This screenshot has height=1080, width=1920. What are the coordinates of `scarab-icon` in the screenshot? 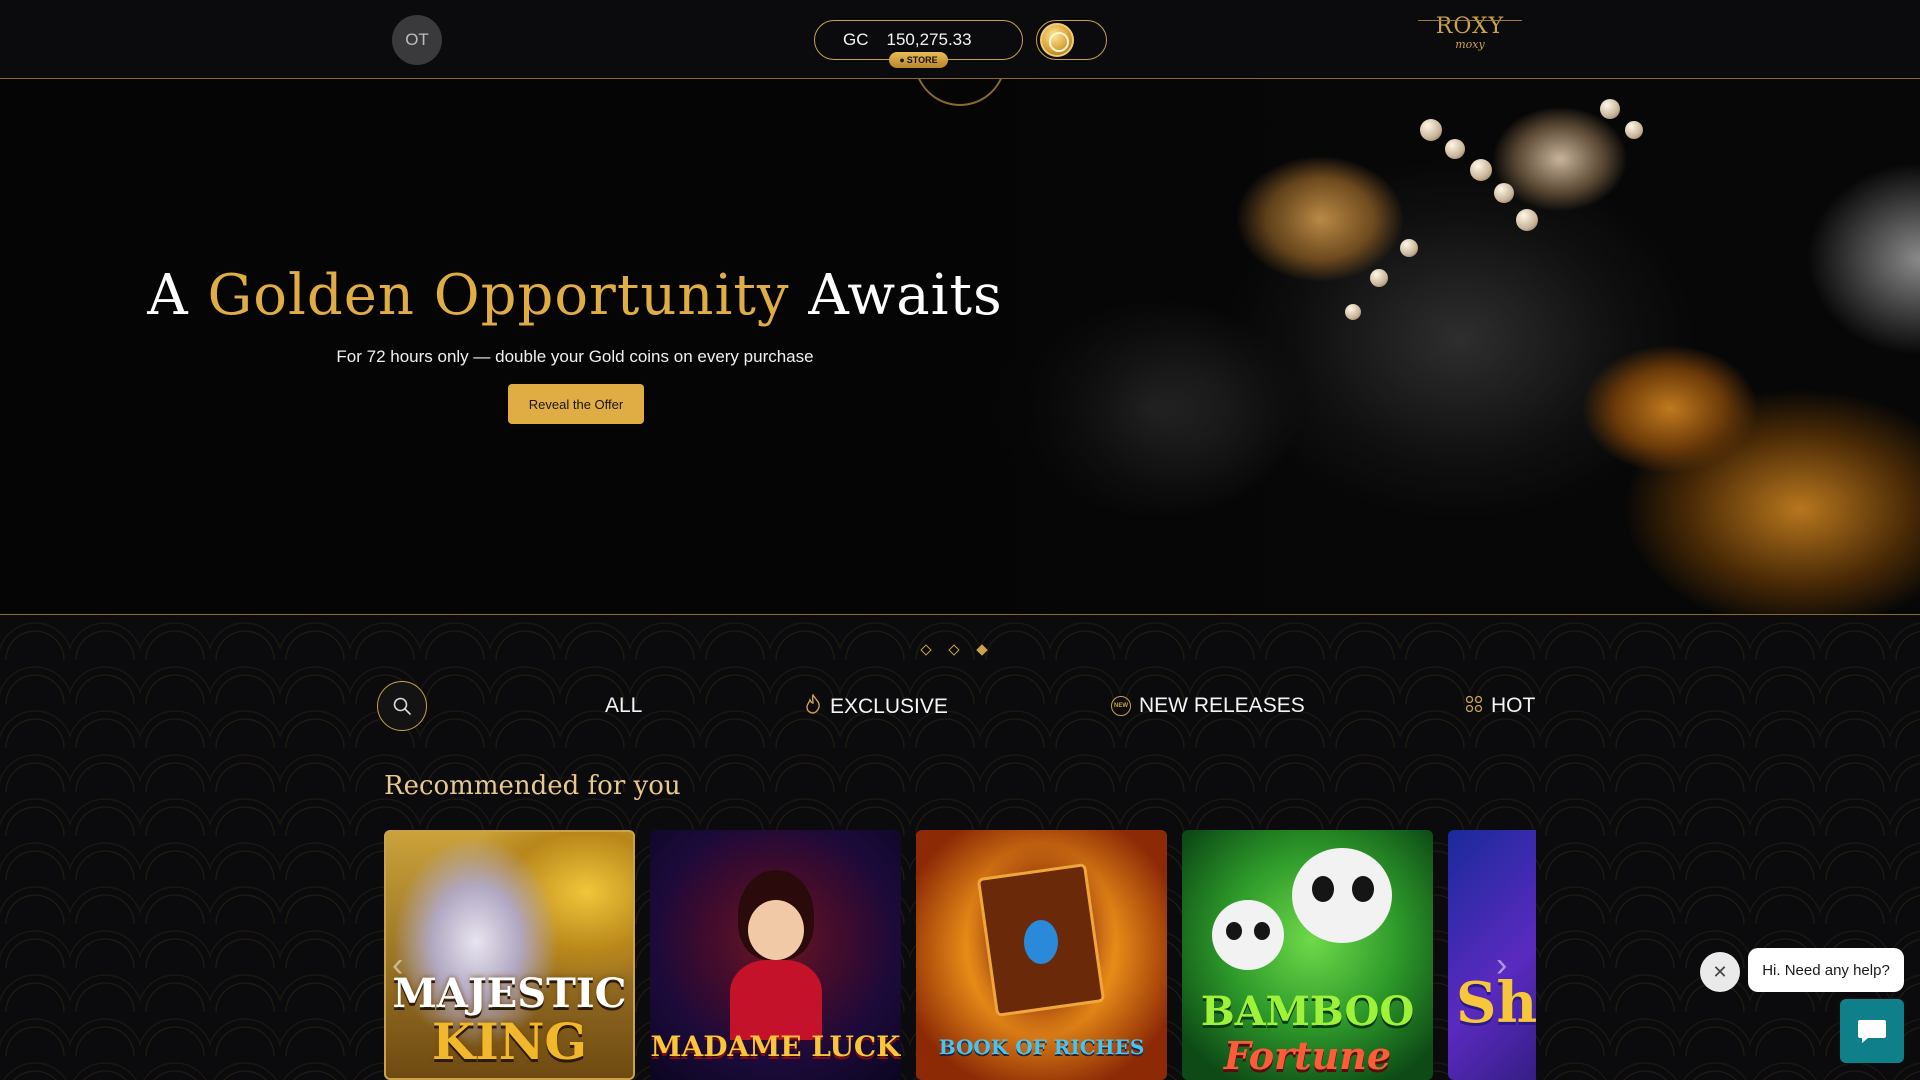 It's located at (1041, 942).